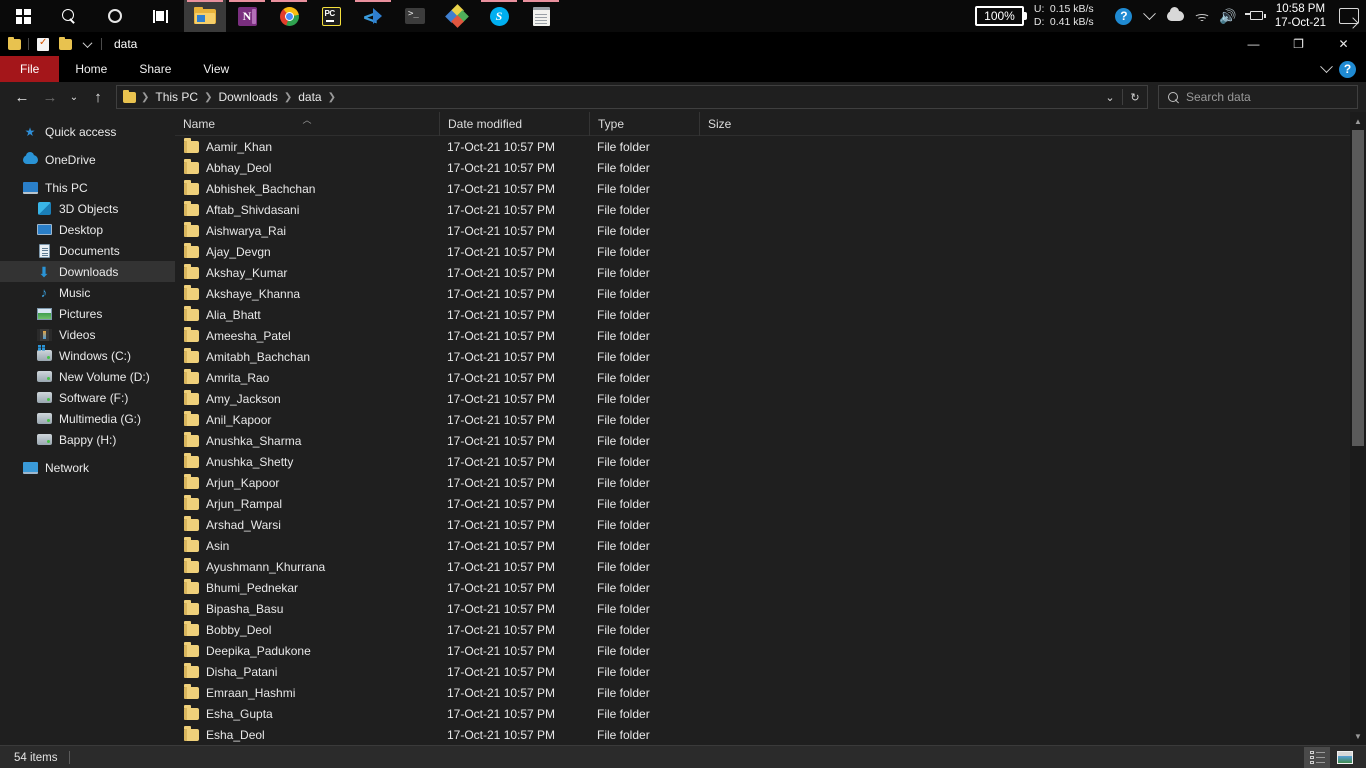 The width and height of the screenshot is (1366, 768). What do you see at coordinates (87, 418) in the screenshot?
I see `sidebar-item-multimedia-g: Multimedia (G:)` at bounding box center [87, 418].